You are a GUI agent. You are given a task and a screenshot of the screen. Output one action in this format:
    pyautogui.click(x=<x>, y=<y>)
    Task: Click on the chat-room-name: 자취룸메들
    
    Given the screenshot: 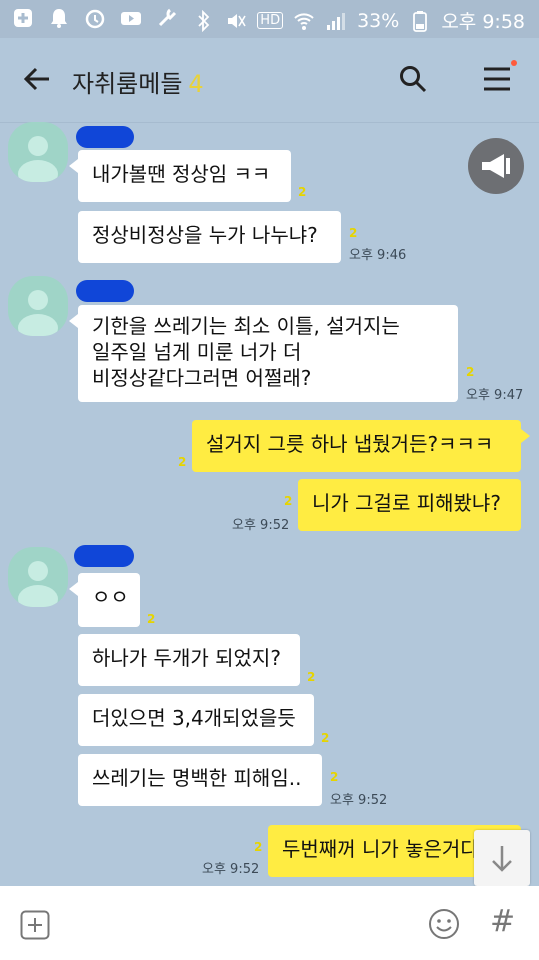 What is the action you would take?
    pyautogui.click(x=127, y=84)
    